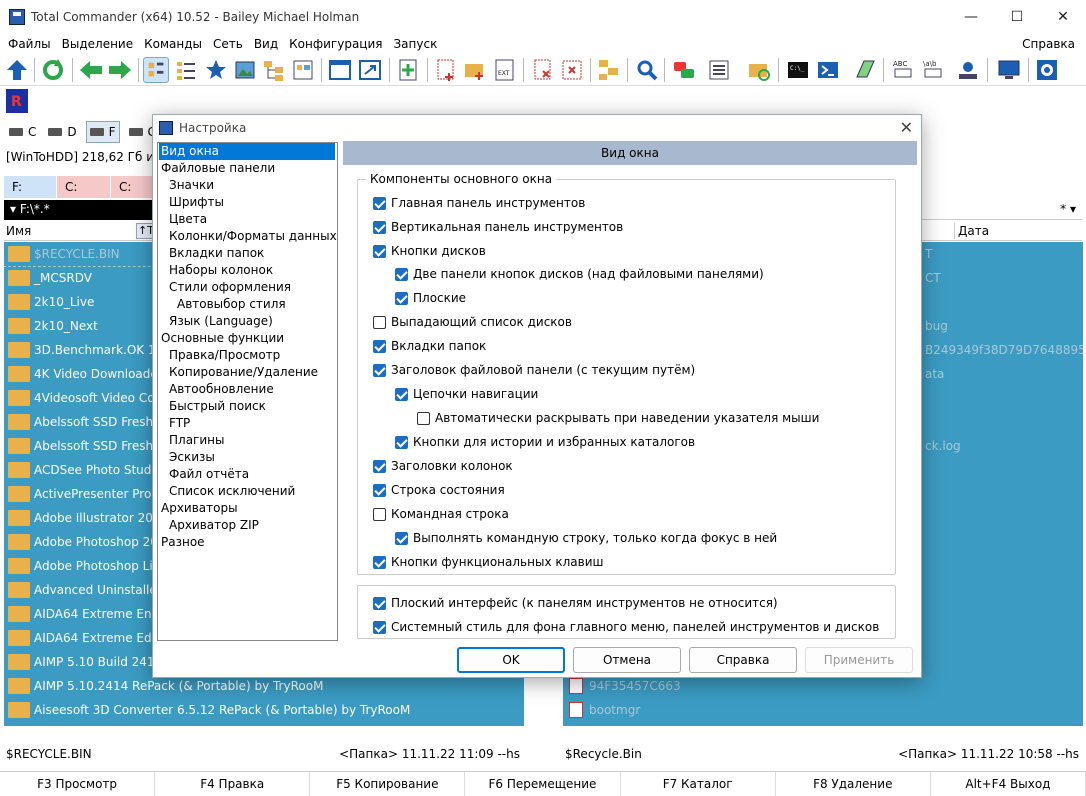 Image resolution: width=1086 pixels, height=796 pixels. What do you see at coordinates (698, 784) in the screenshot?
I see `f7-mkdir-button: F7 Каталог` at bounding box center [698, 784].